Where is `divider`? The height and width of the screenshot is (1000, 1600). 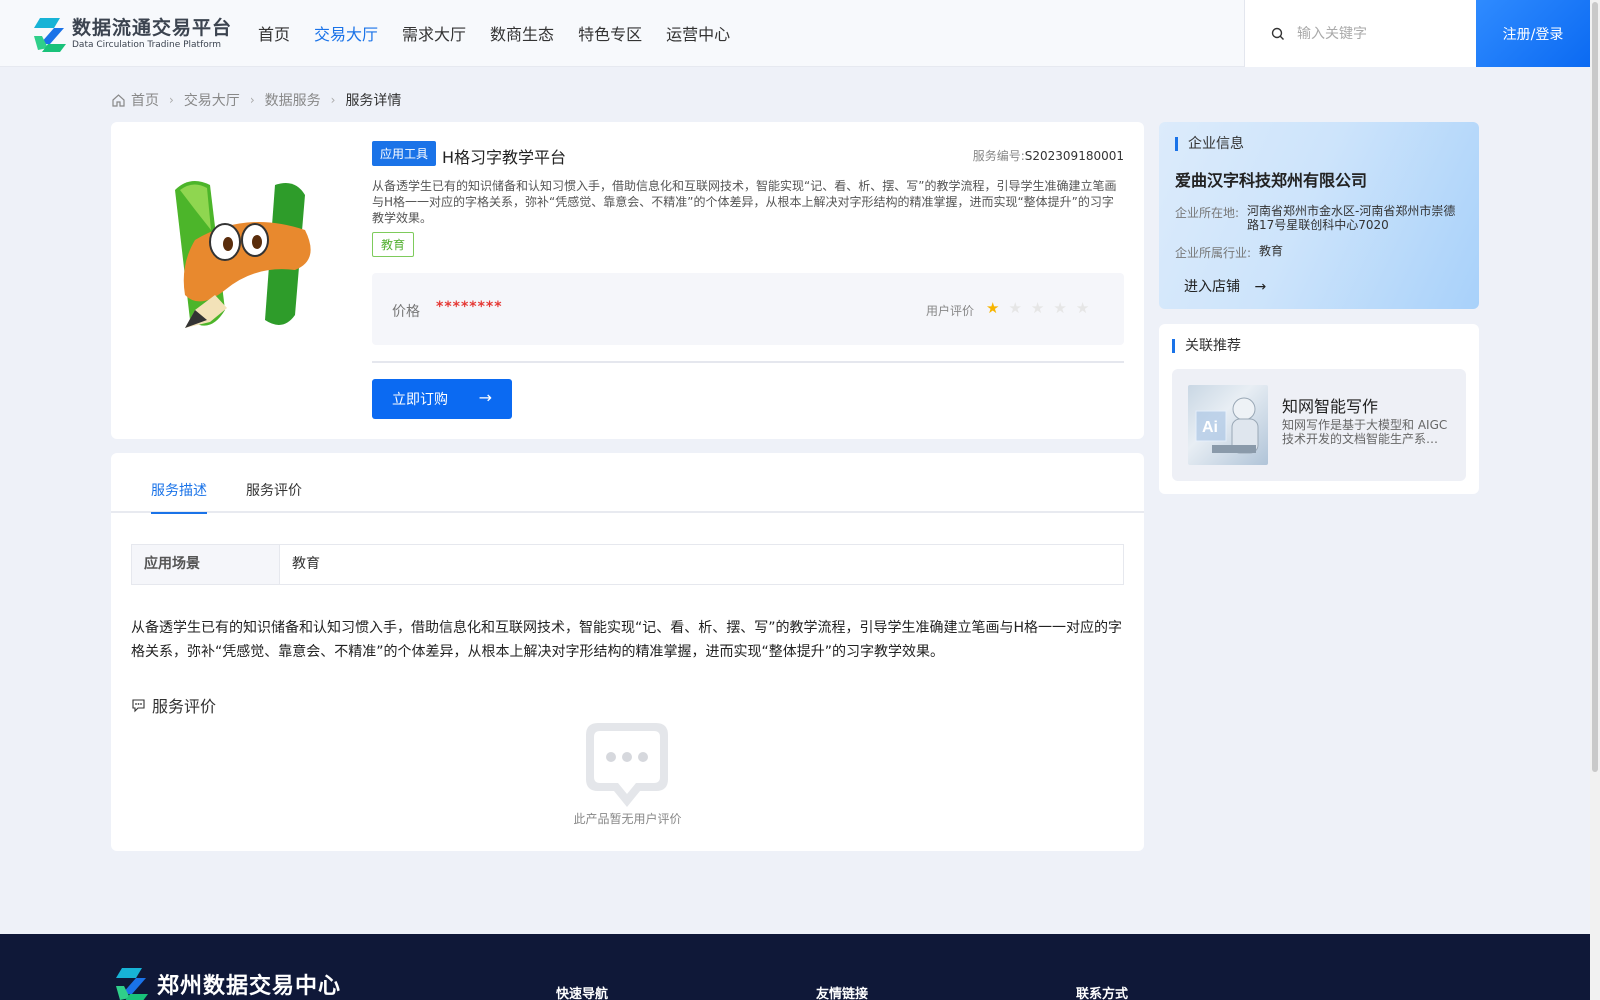
divider is located at coordinates (748, 362).